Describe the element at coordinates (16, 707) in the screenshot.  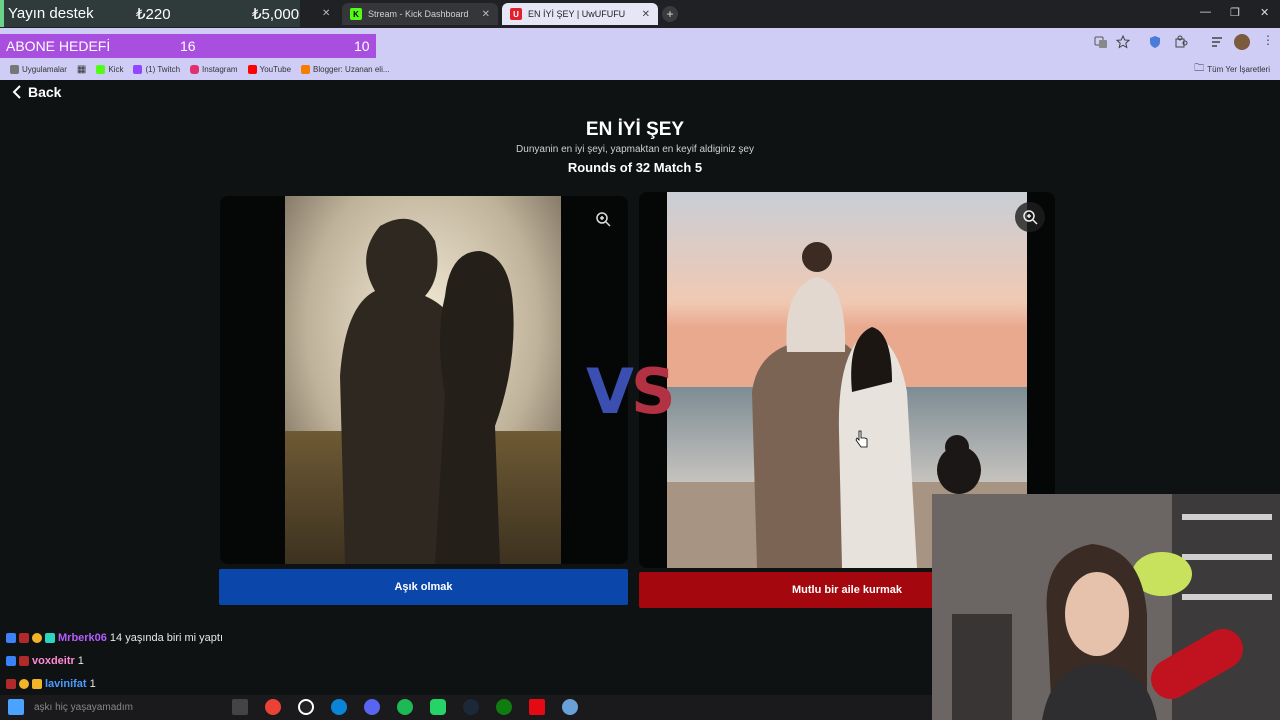
I see `start-icon` at that location.